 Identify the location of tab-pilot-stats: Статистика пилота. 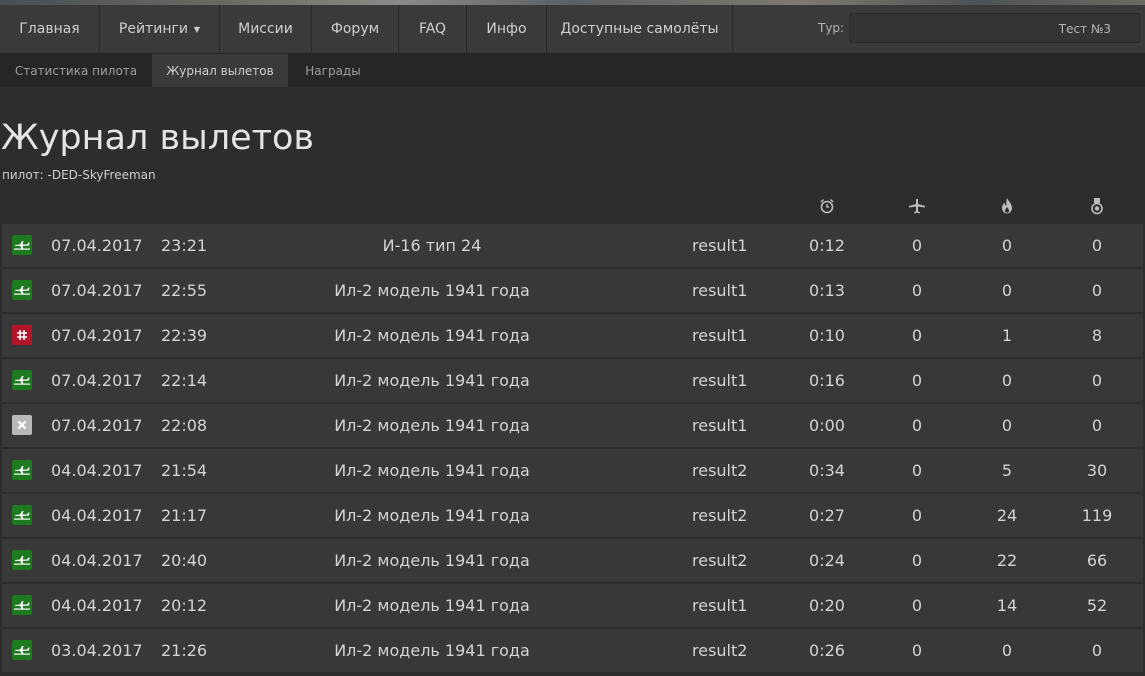
(76, 70).